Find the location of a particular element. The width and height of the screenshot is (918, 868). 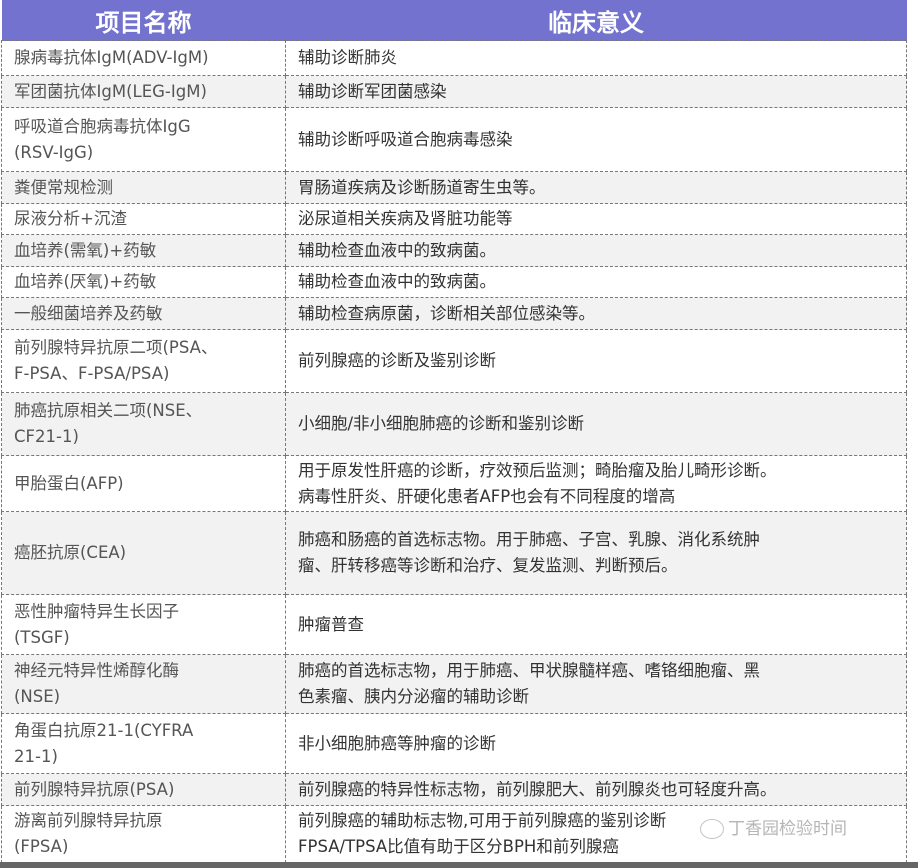

table-row: 肺癌抗原相关二项(NSE、 CF21-1) 小细胞/非小细胞肺癌的诊断和鉴别诊断 is located at coordinates (454, 424).